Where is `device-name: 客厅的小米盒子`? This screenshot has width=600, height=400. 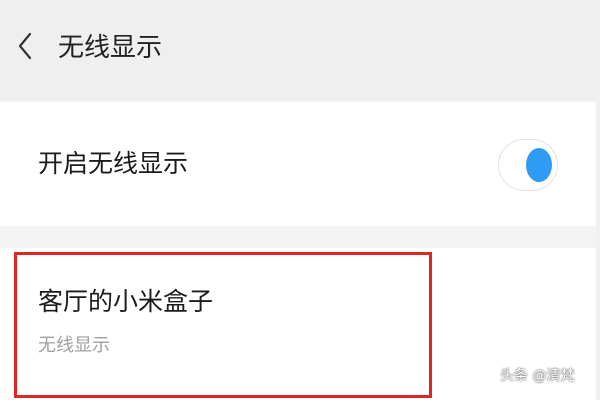
device-name: 客厅的小米盒子 is located at coordinates (126, 301).